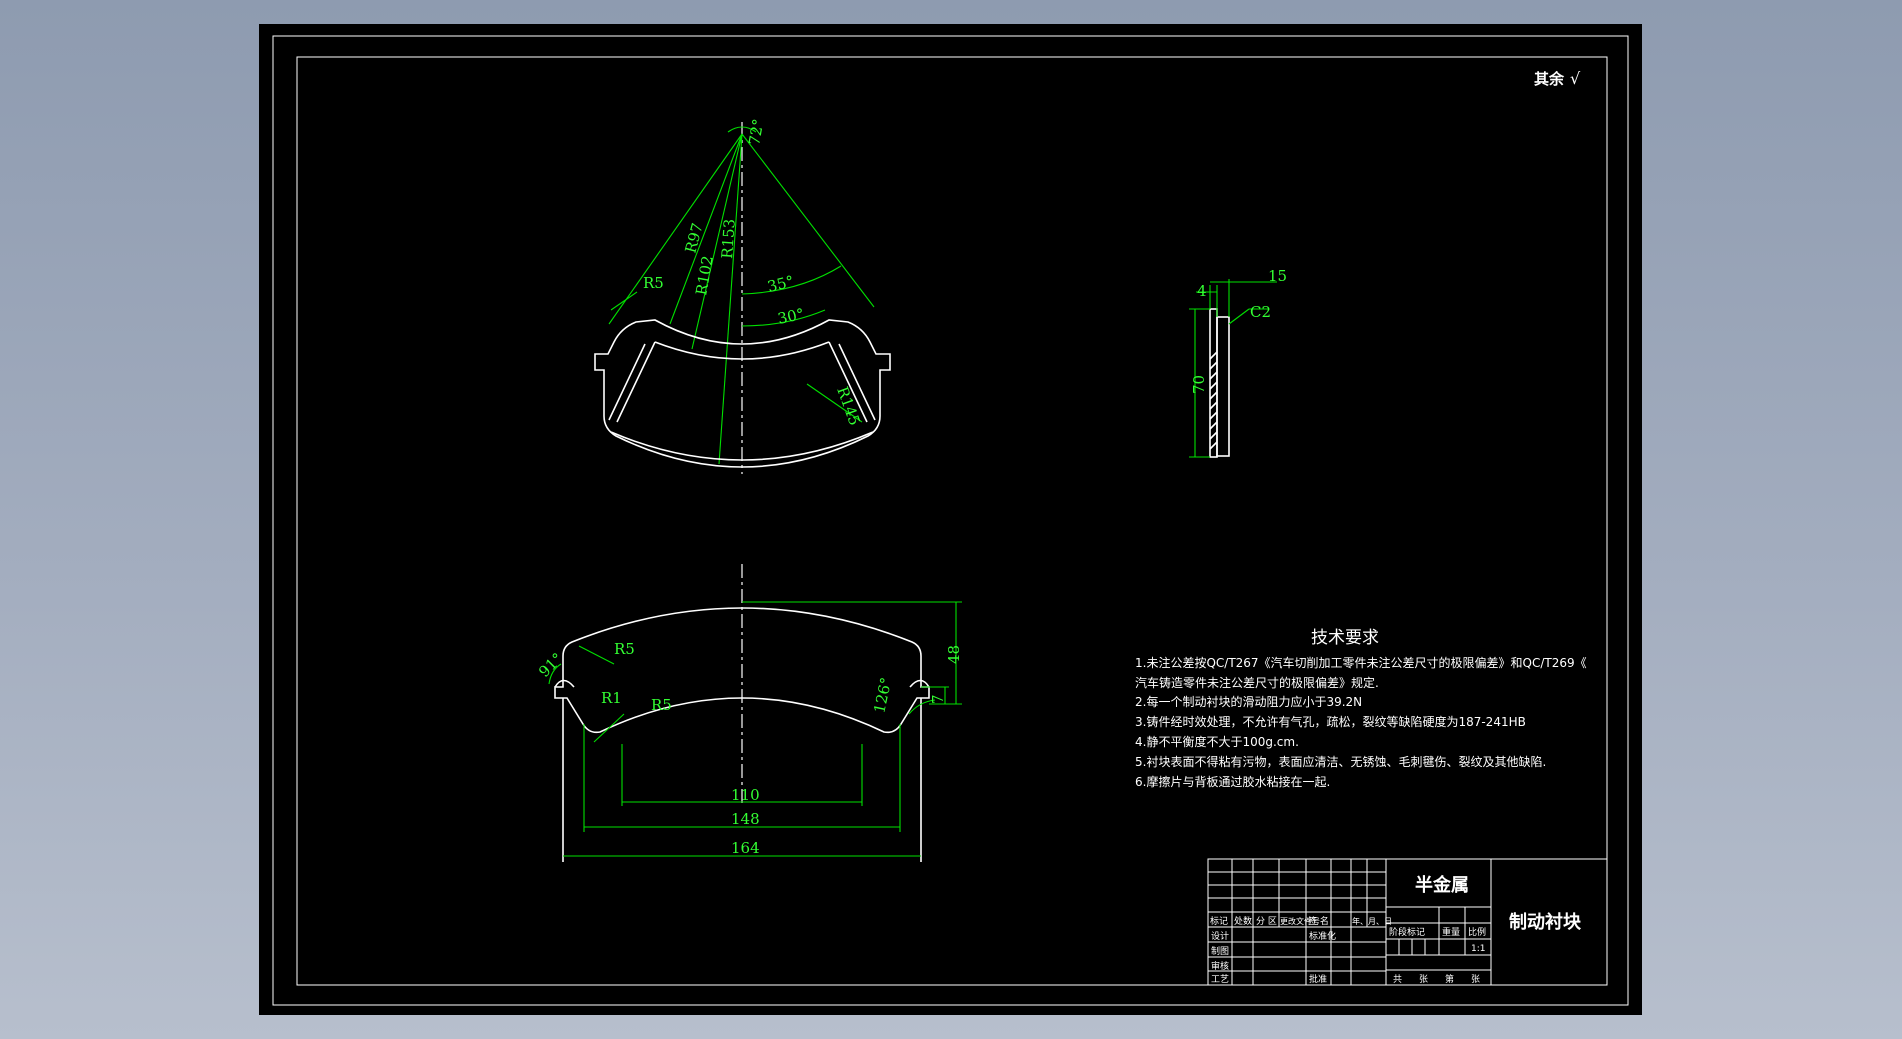  I want to click on side-lining-hatch, so click(1213, 400).